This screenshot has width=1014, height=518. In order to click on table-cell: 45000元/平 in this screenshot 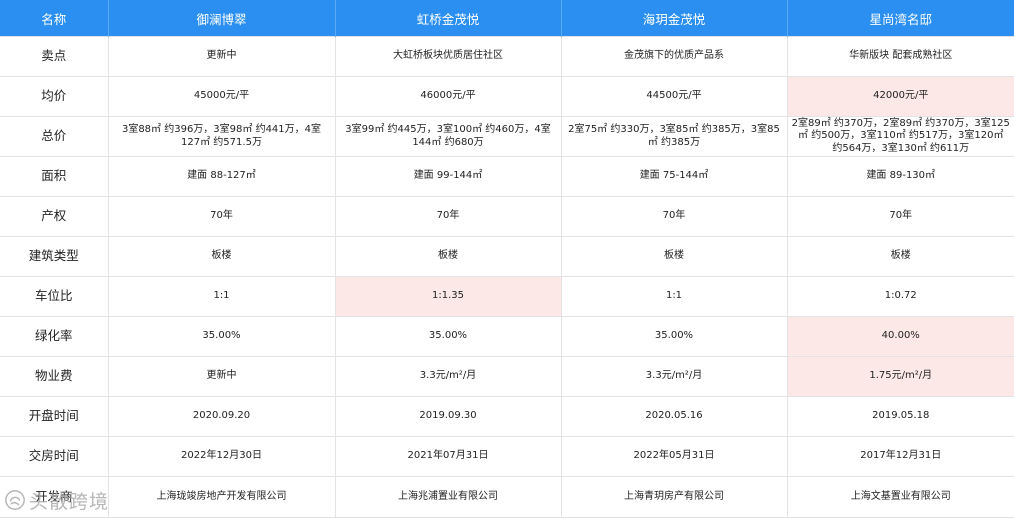, I will do `click(221, 96)`.